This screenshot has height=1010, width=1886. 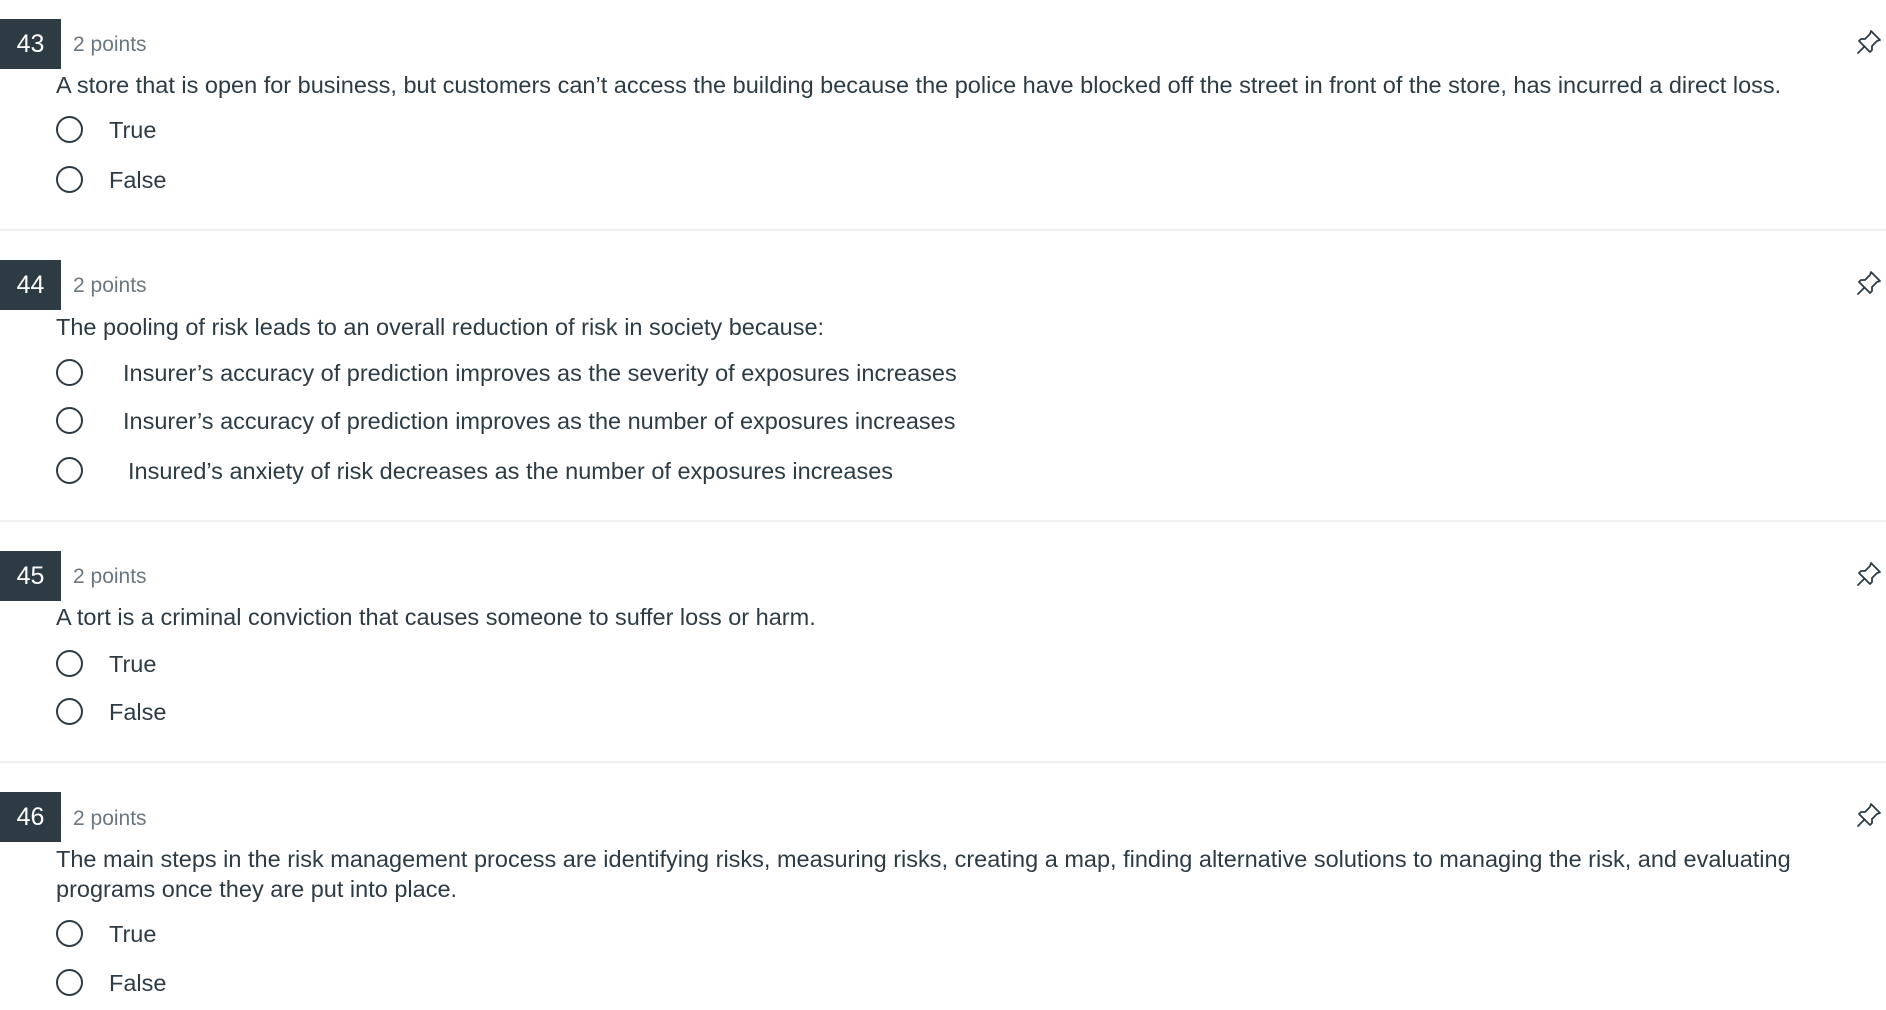 What do you see at coordinates (30, 44) in the screenshot?
I see `question-number: 43` at bounding box center [30, 44].